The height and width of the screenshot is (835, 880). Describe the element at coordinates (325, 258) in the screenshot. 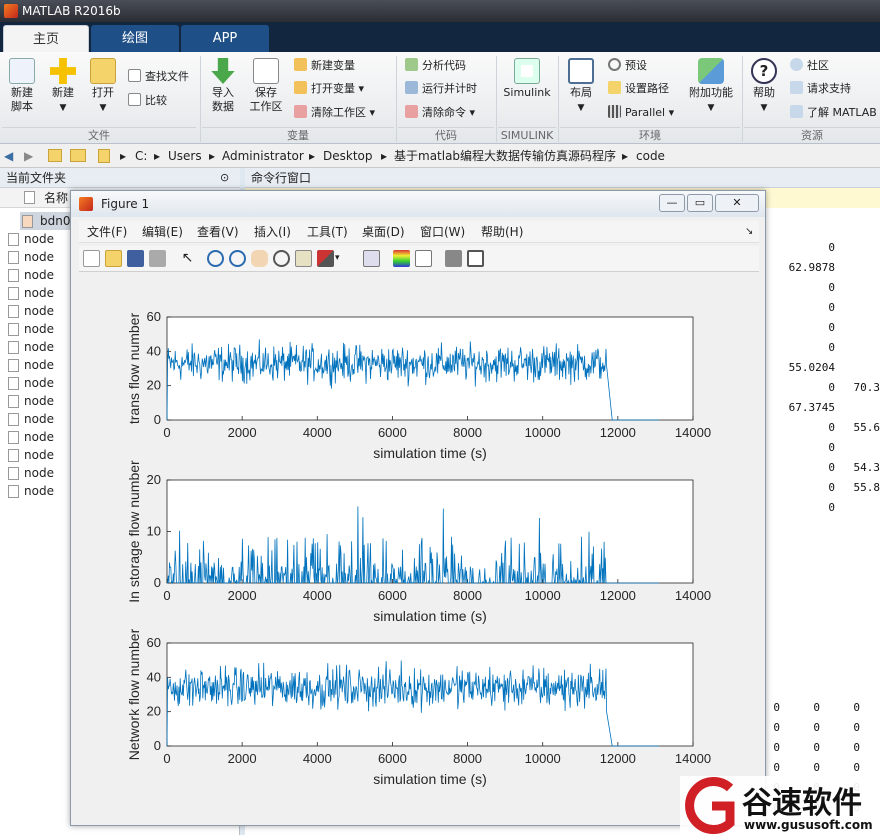

I see `brush-icon` at that location.